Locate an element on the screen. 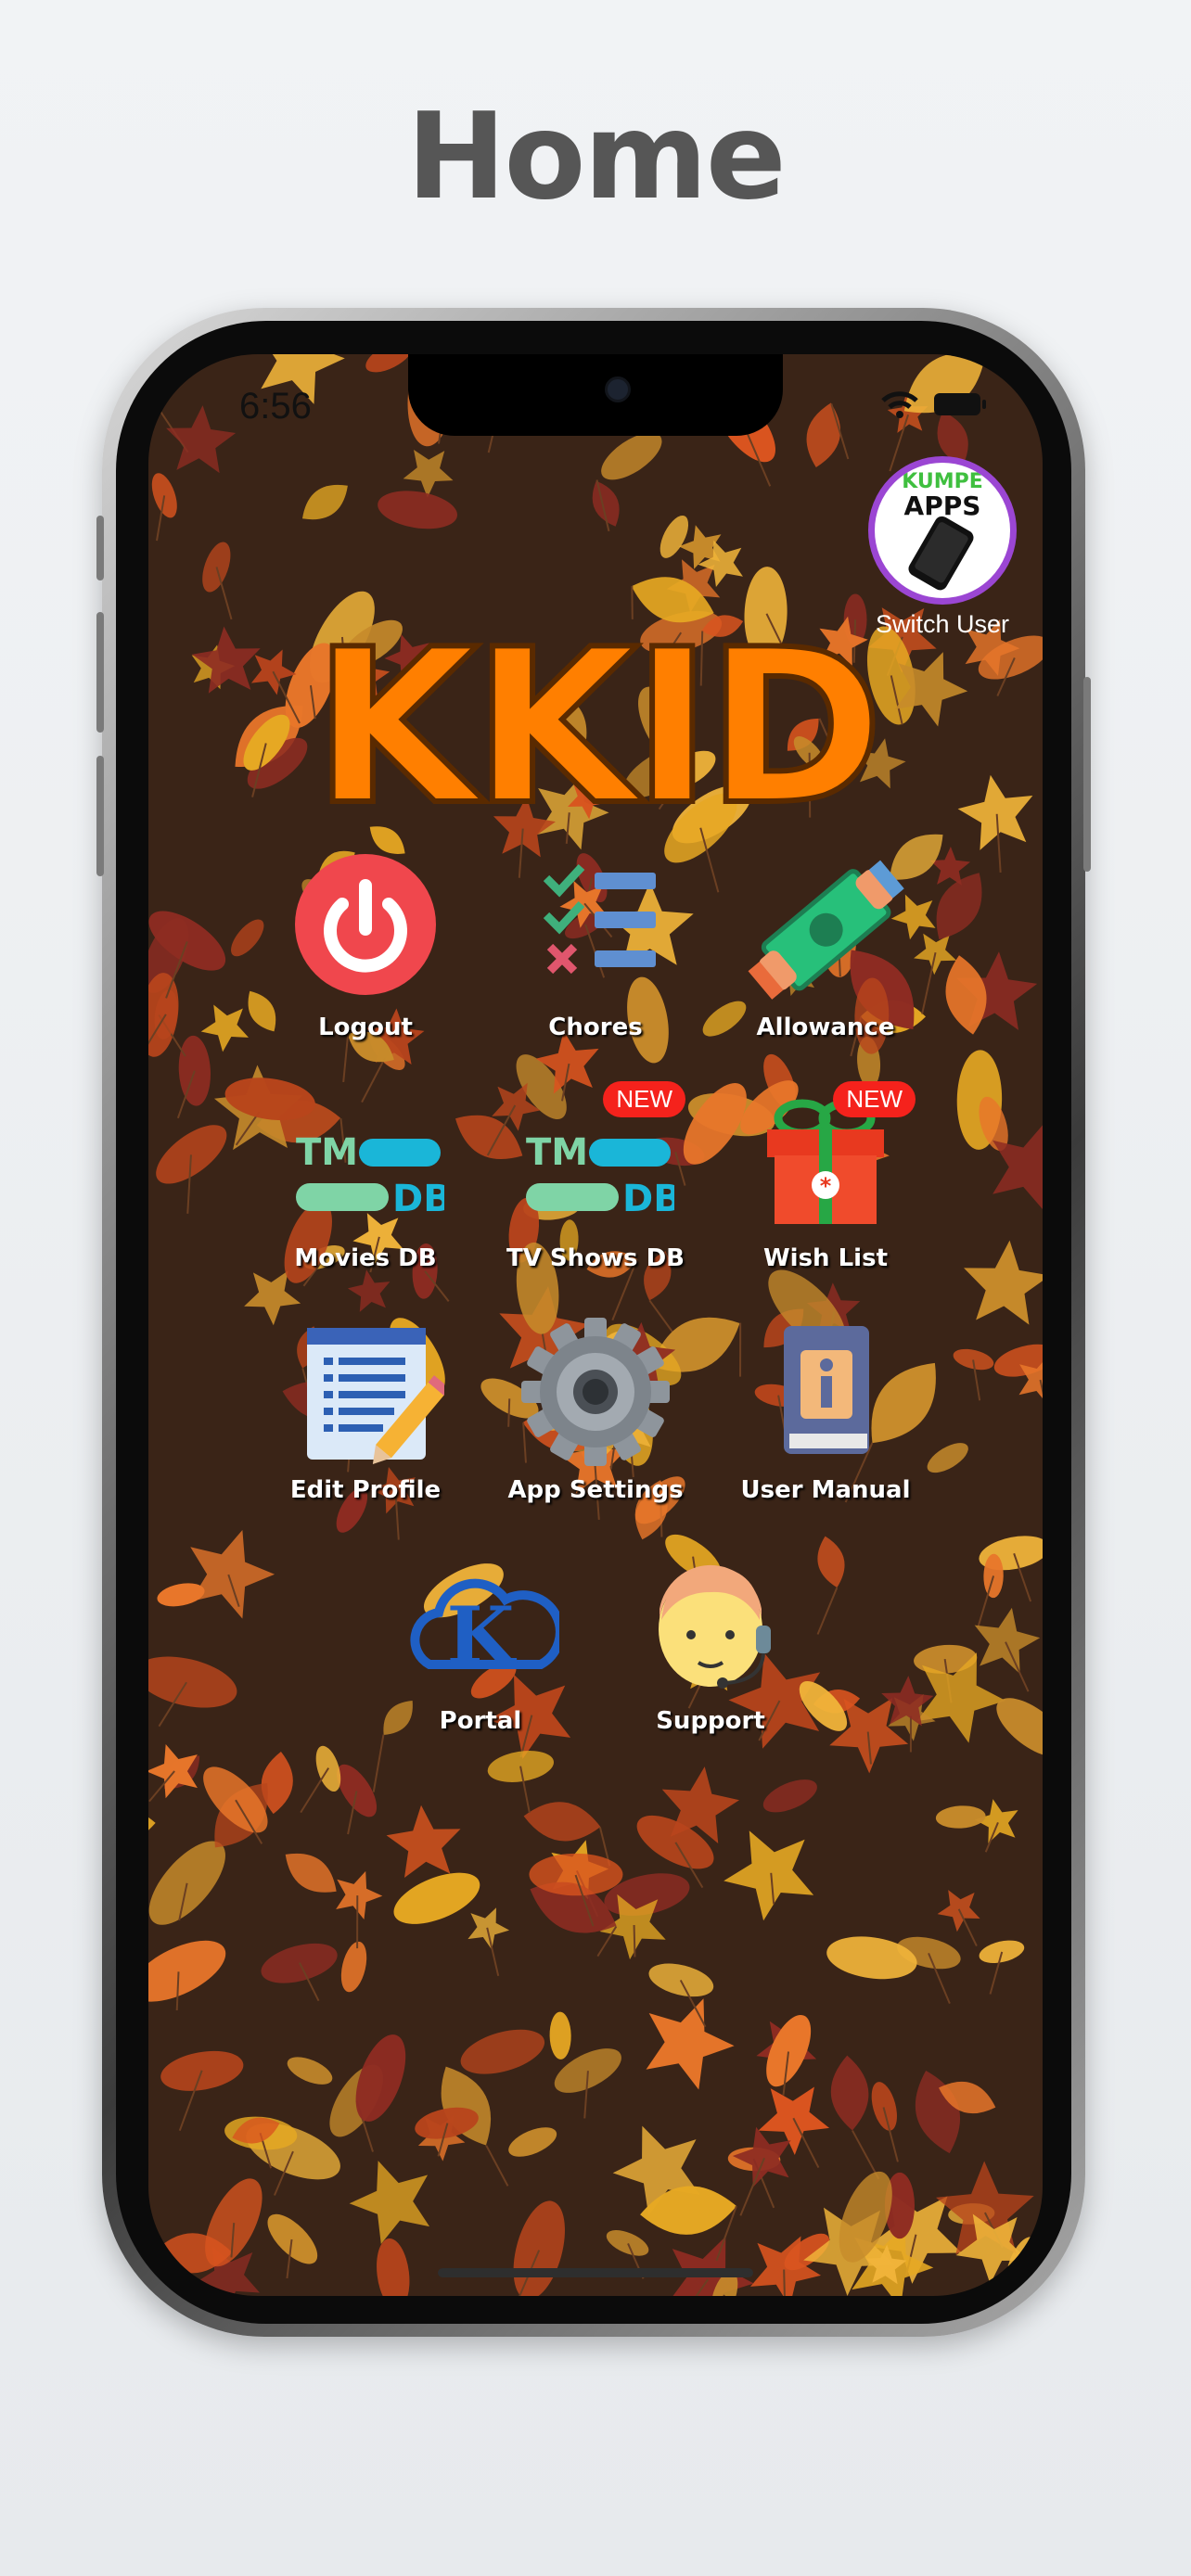 Image resolution: width=1191 pixels, height=2576 pixels. money-icon is located at coordinates (825, 929).